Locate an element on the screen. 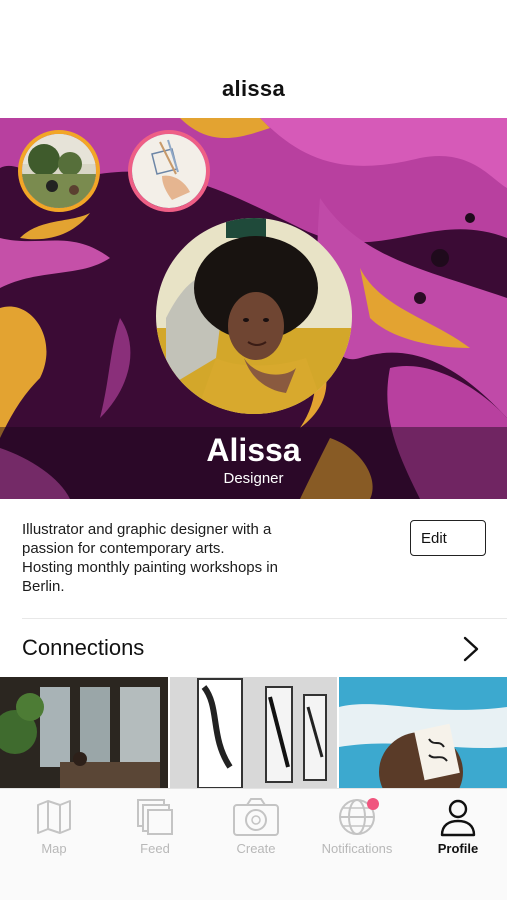 This screenshot has height=900, width=507. username-title: alissa is located at coordinates (253, 88).